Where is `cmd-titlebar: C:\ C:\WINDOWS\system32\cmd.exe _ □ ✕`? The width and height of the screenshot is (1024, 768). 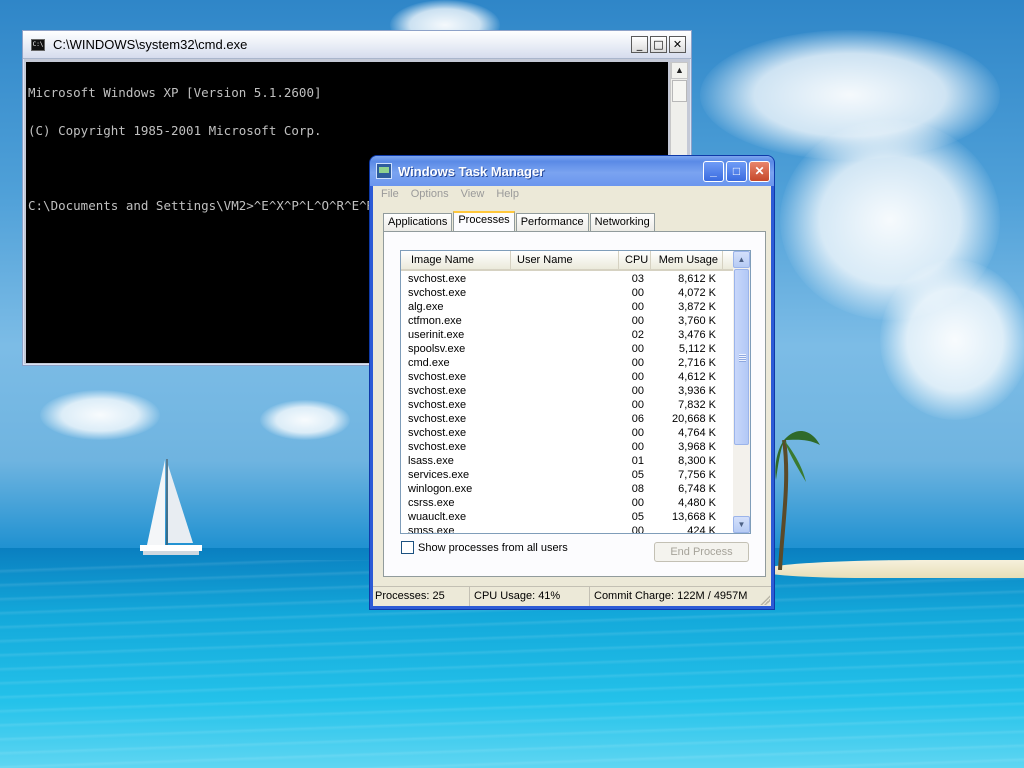 cmd-titlebar: C:\ C:\WINDOWS\system32\cmd.exe _ □ ✕ is located at coordinates (357, 45).